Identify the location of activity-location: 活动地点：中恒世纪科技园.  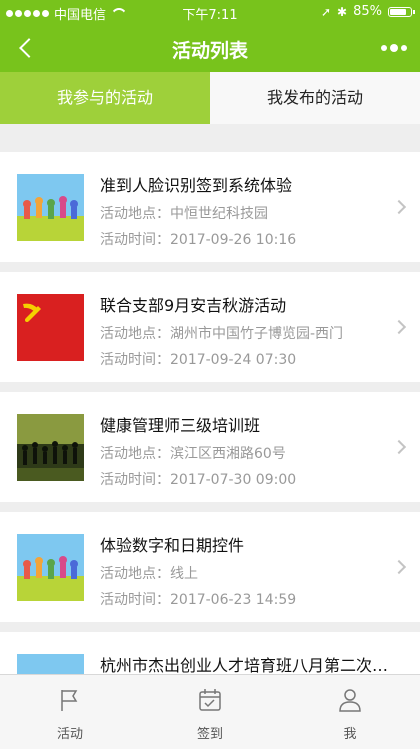
(184, 214).